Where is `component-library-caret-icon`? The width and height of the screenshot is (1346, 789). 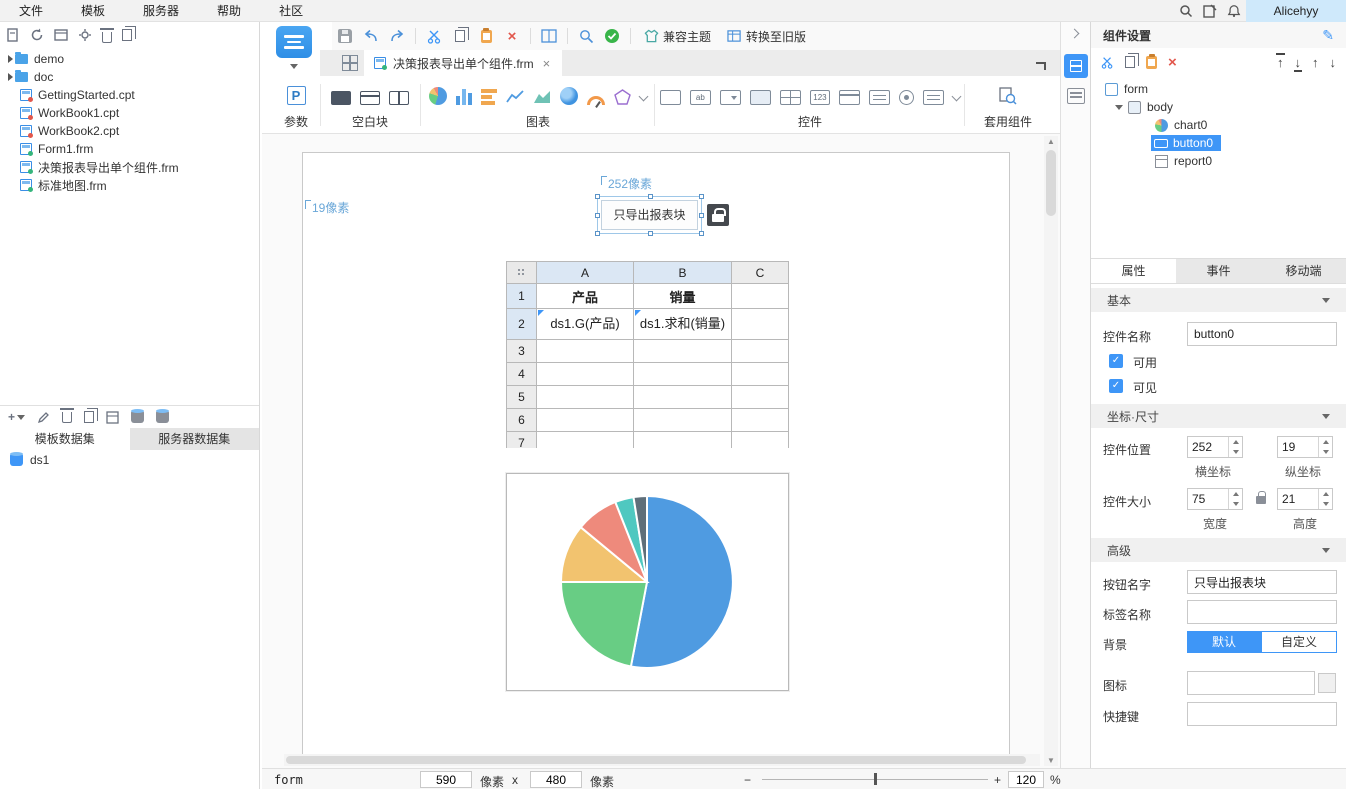 component-library-caret-icon is located at coordinates (294, 66).